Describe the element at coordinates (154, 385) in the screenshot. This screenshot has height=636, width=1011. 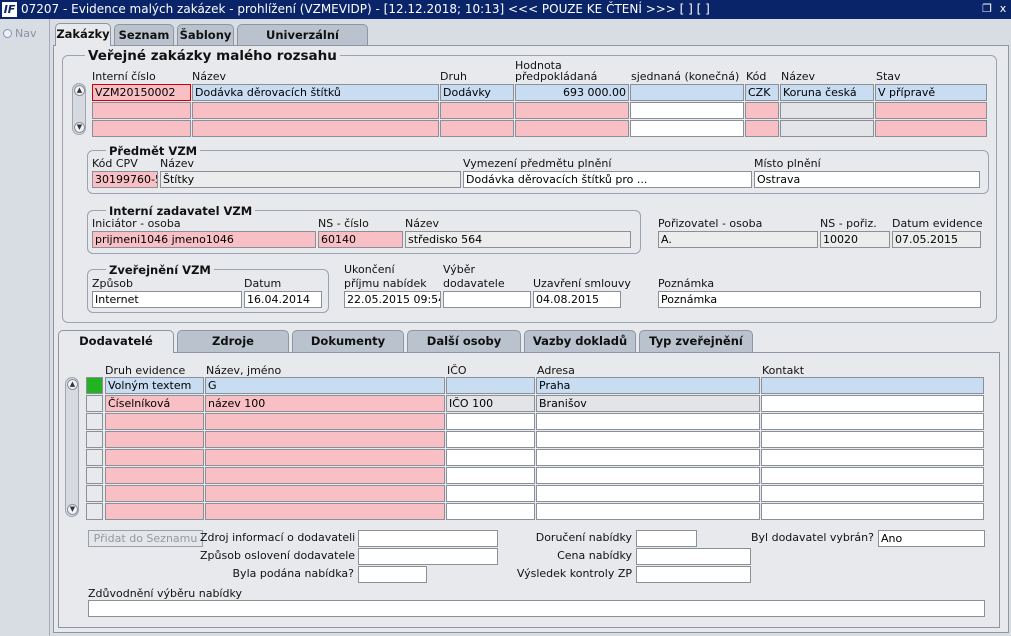
I see `cell-druh-evidence: Volným textem` at that location.